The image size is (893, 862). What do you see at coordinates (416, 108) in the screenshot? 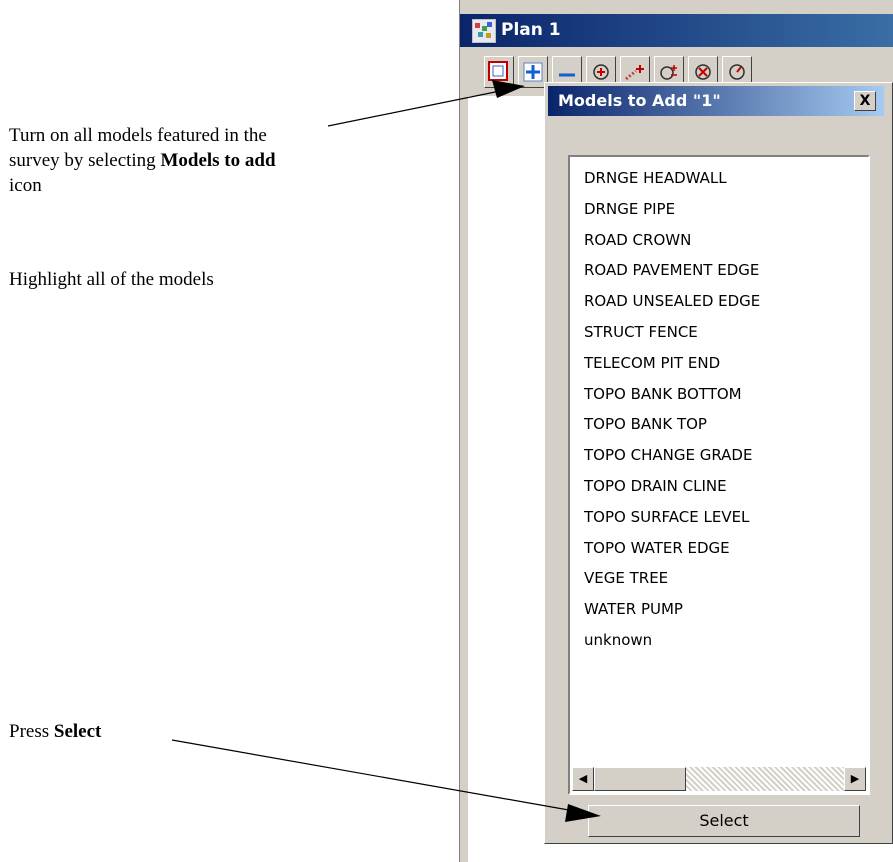
I see `arrow-to-models-icon` at bounding box center [416, 108].